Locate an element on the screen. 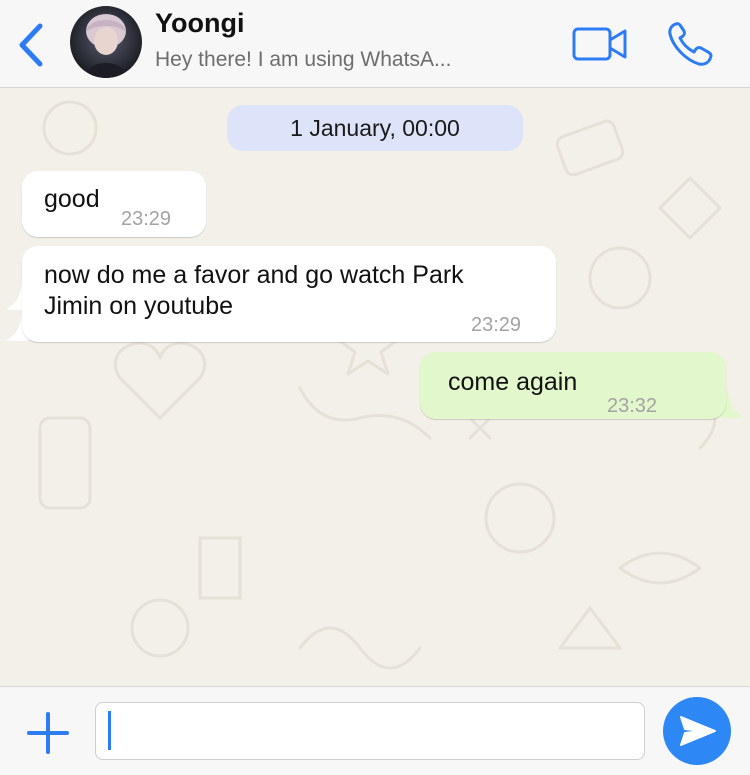  video-camera-icon is located at coordinates (599, 44).